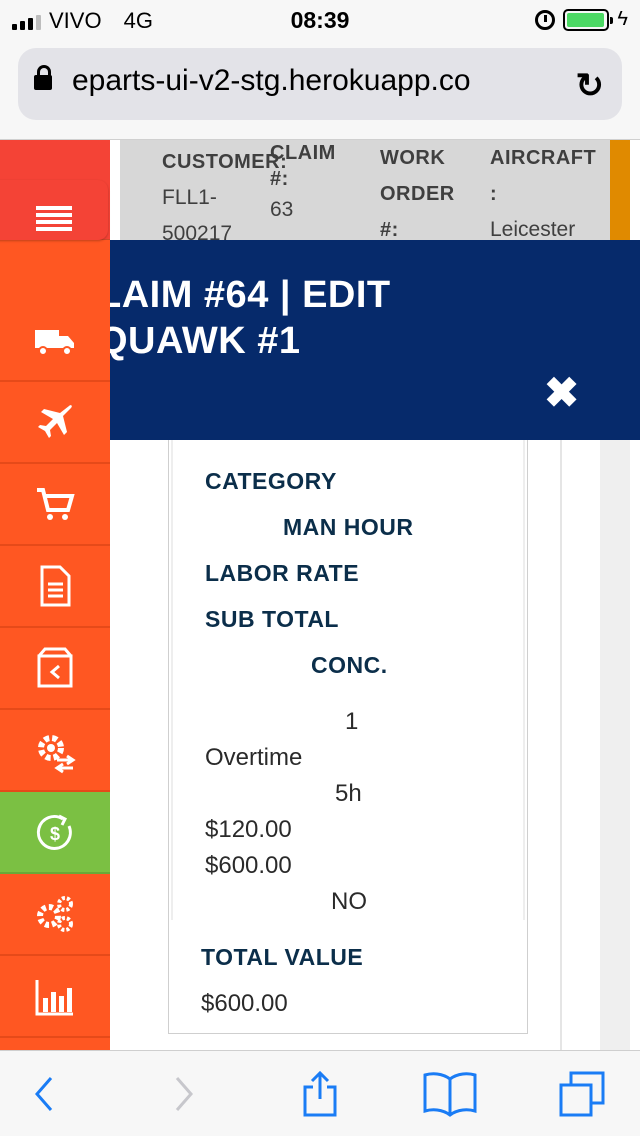  I want to click on sidebar-item-settings, so click(55, 915).